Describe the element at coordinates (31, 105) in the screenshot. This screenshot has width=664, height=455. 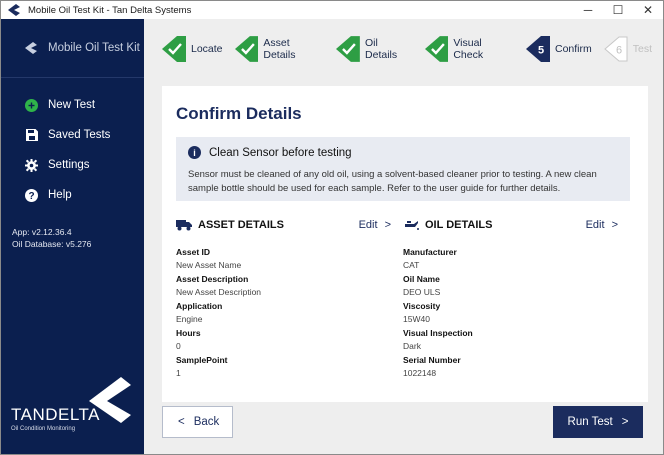
I see `plus-circle-icon` at that location.